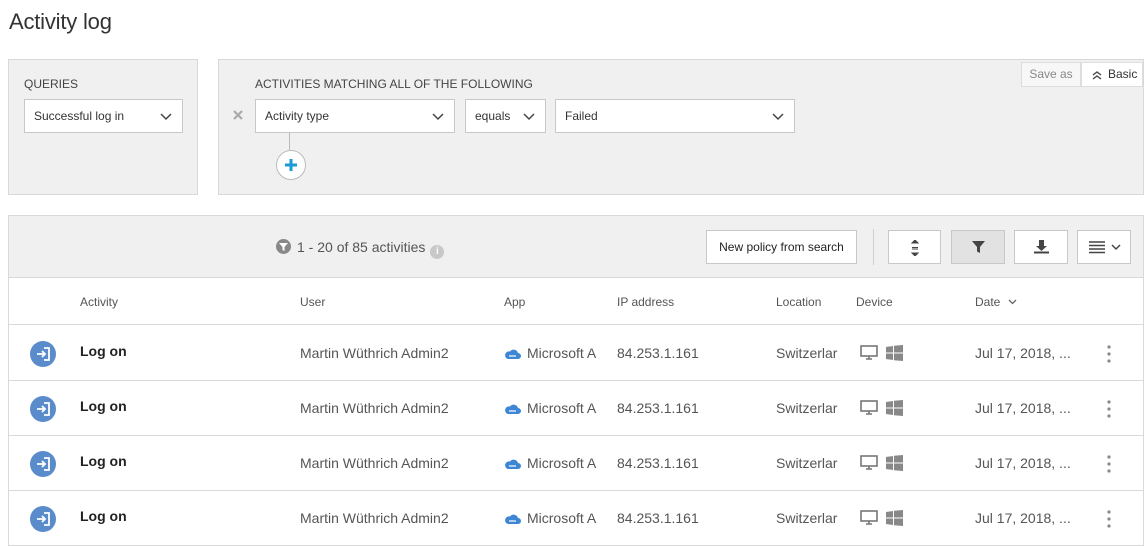  What do you see at coordinates (1012, 302) in the screenshot?
I see `sort-descending-icon` at bounding box center [1012, 302].